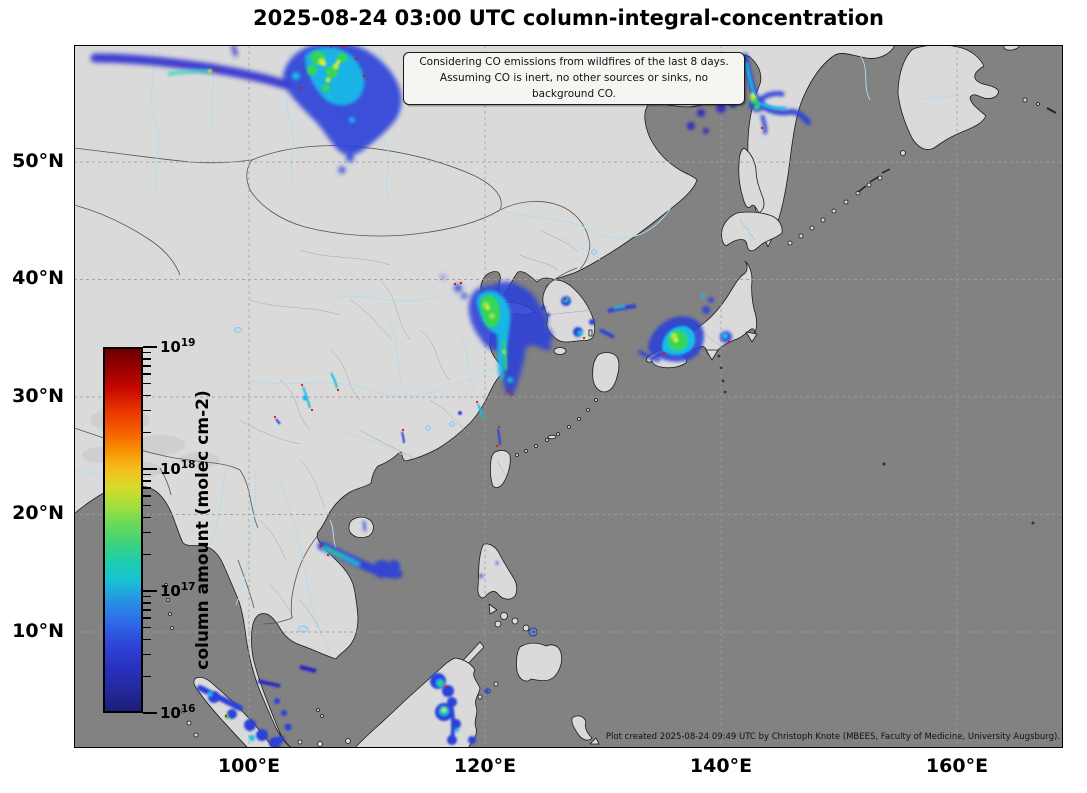  Describe the element at coordinates (38, 631) in the screenshot. I see `lat-label-10n: 10°N` at that location.